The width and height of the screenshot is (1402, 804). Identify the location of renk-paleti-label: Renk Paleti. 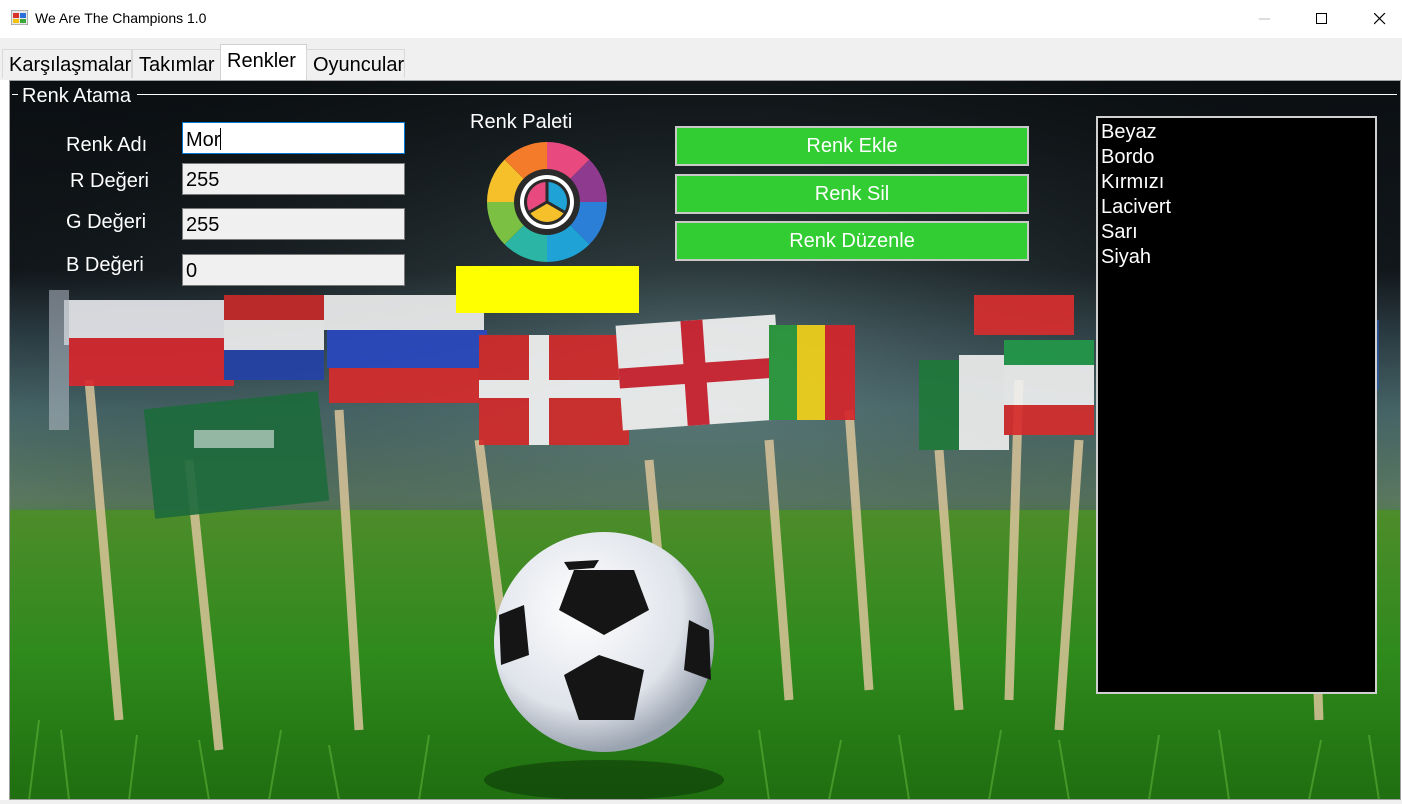
(521, 122).